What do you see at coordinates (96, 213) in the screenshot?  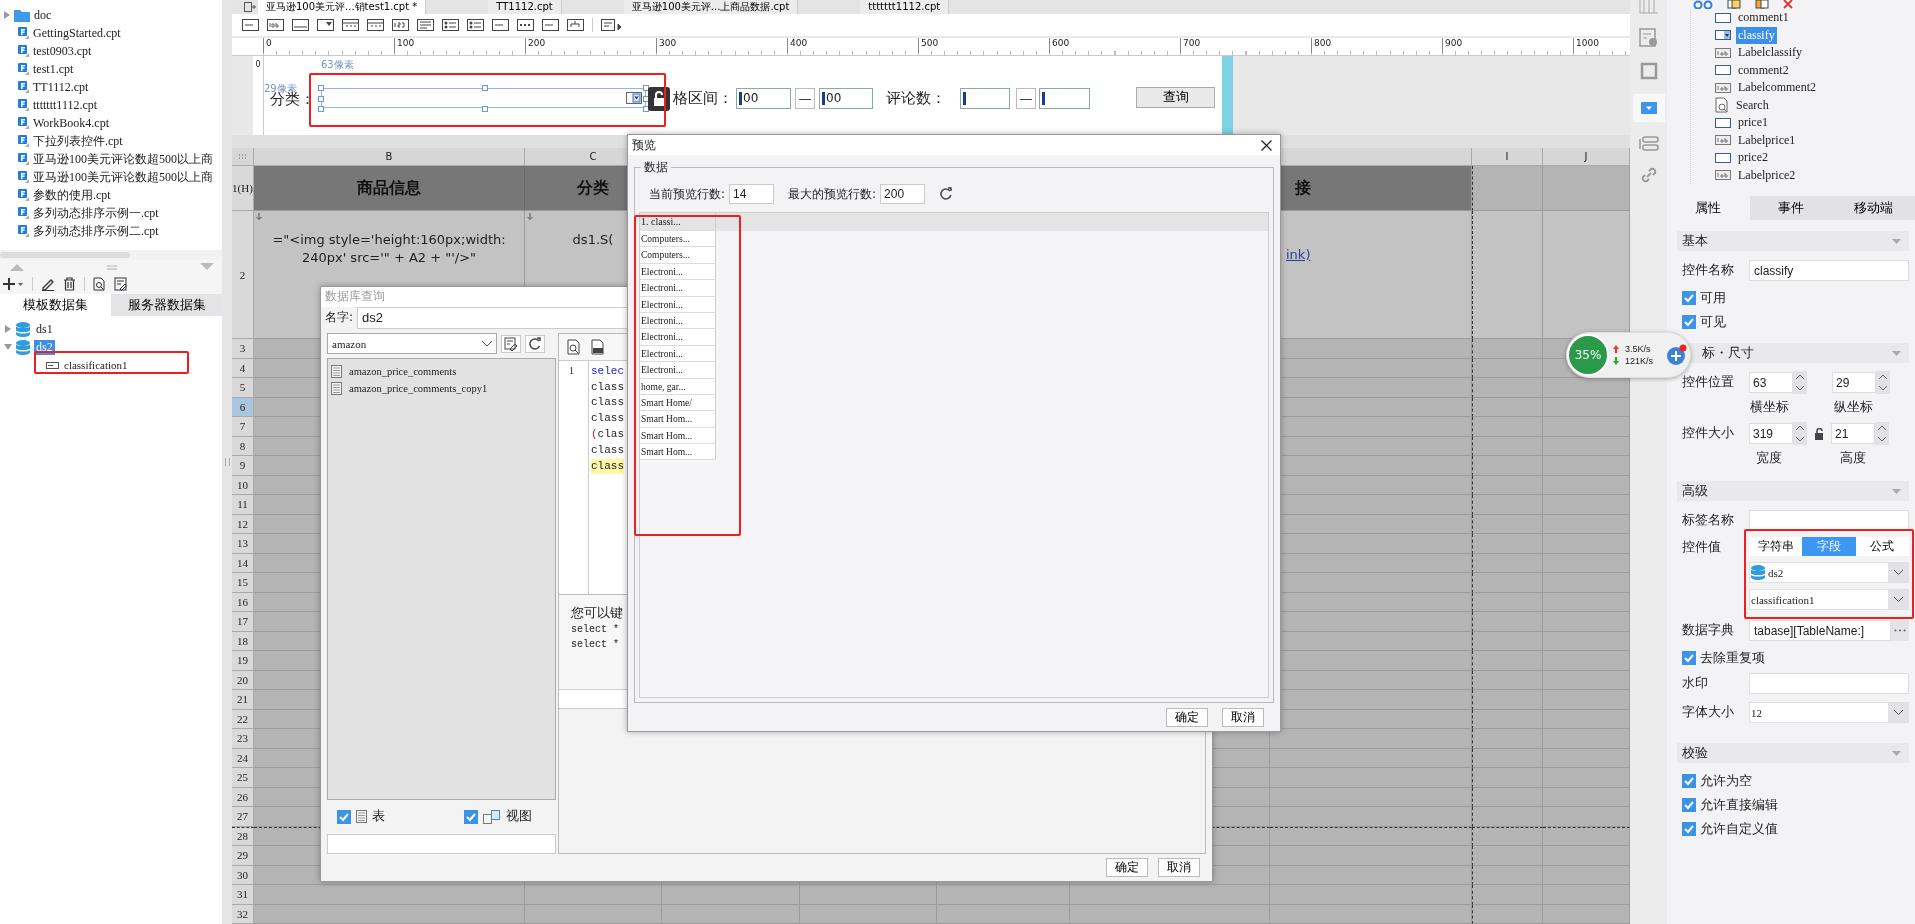 I see `file-name: 多列动态排序示例一.cpt` at bounding box center [96, 213].